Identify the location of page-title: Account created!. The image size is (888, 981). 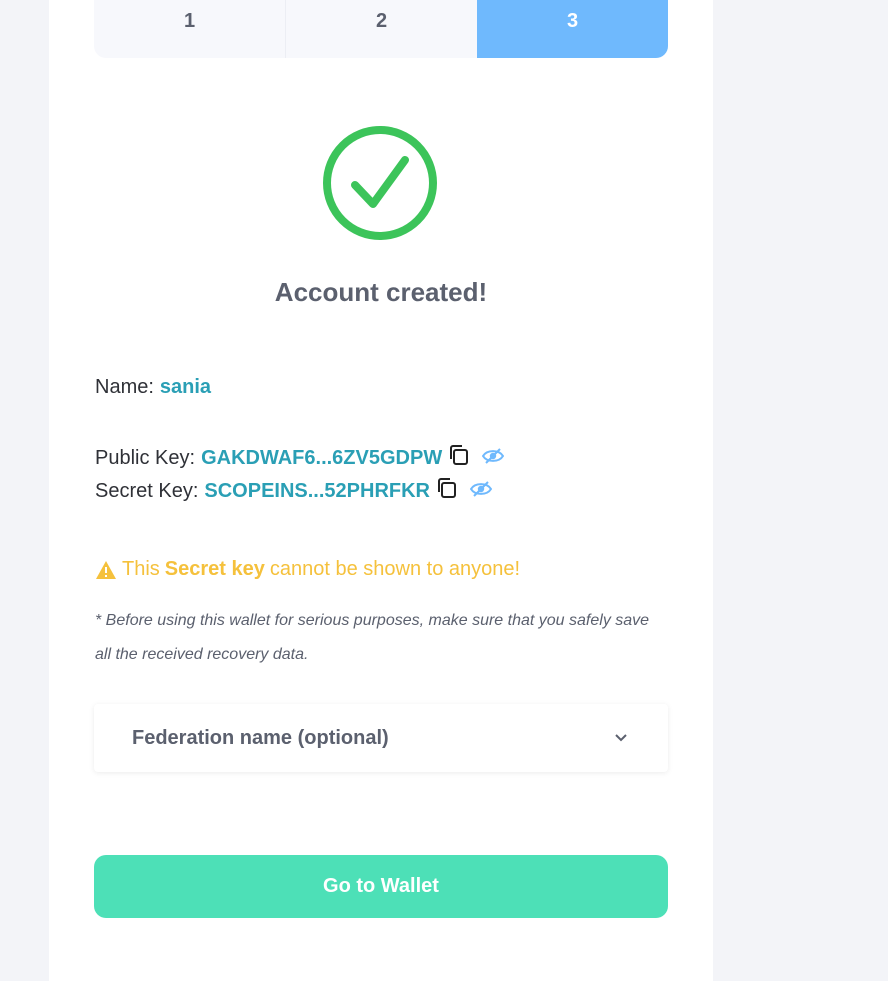
(381, 292).